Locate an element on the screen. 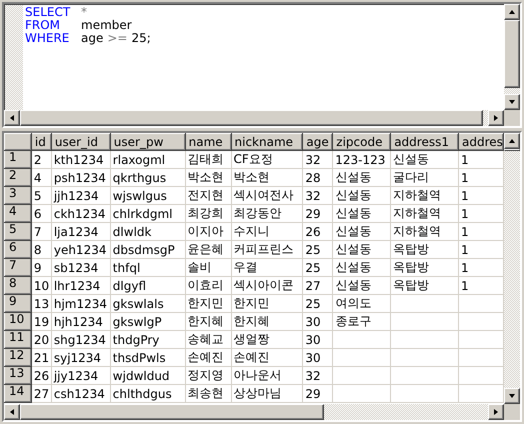  table-cell: 8 is located at coordinates (41, 249).